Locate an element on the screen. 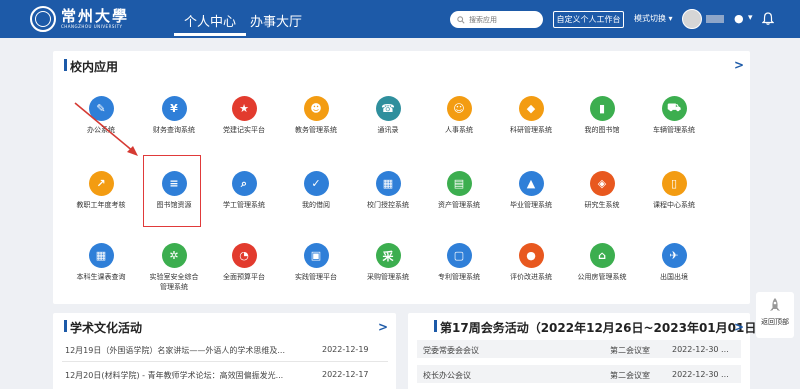  app-tile: ★ 党建记实平台 is located at coordinates (244, 115).